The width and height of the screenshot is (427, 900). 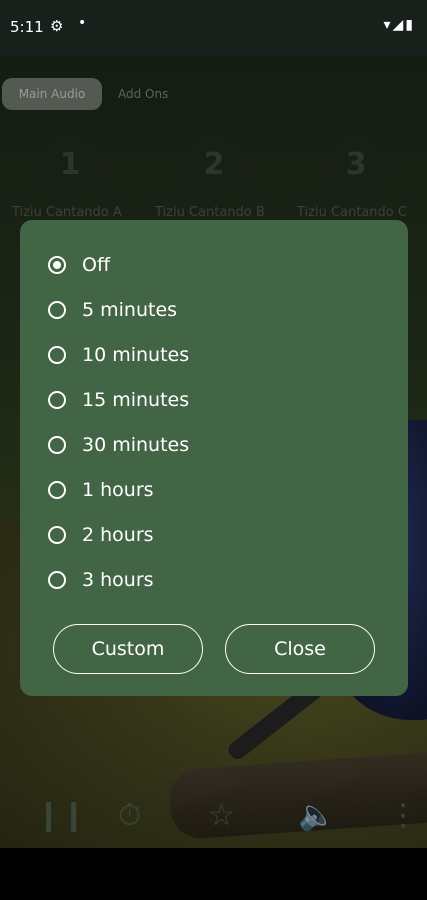 What do you see at coordinates (399, 25) in the screenshot?
I see `system-status-icons: ▾◢▮` at bounding box center [399, 25].